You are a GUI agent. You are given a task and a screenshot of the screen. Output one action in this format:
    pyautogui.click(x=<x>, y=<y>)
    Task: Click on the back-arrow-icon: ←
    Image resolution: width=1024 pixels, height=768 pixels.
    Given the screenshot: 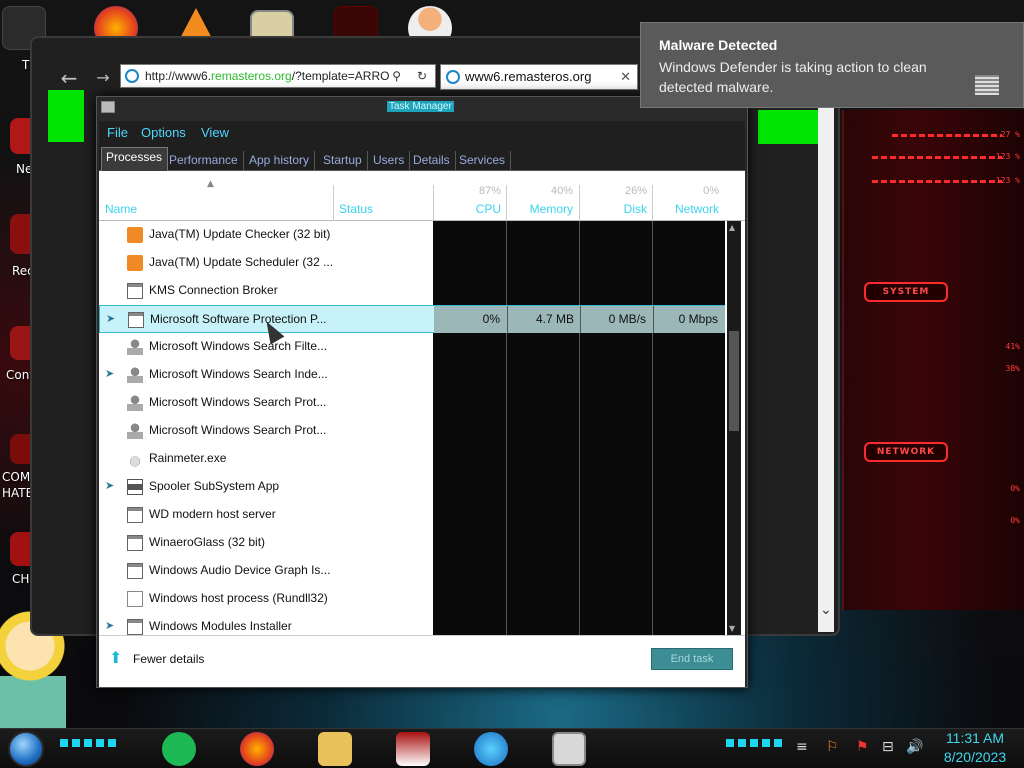 What is the action you would take?
    pyautogui.click(x=69, y=79)
    